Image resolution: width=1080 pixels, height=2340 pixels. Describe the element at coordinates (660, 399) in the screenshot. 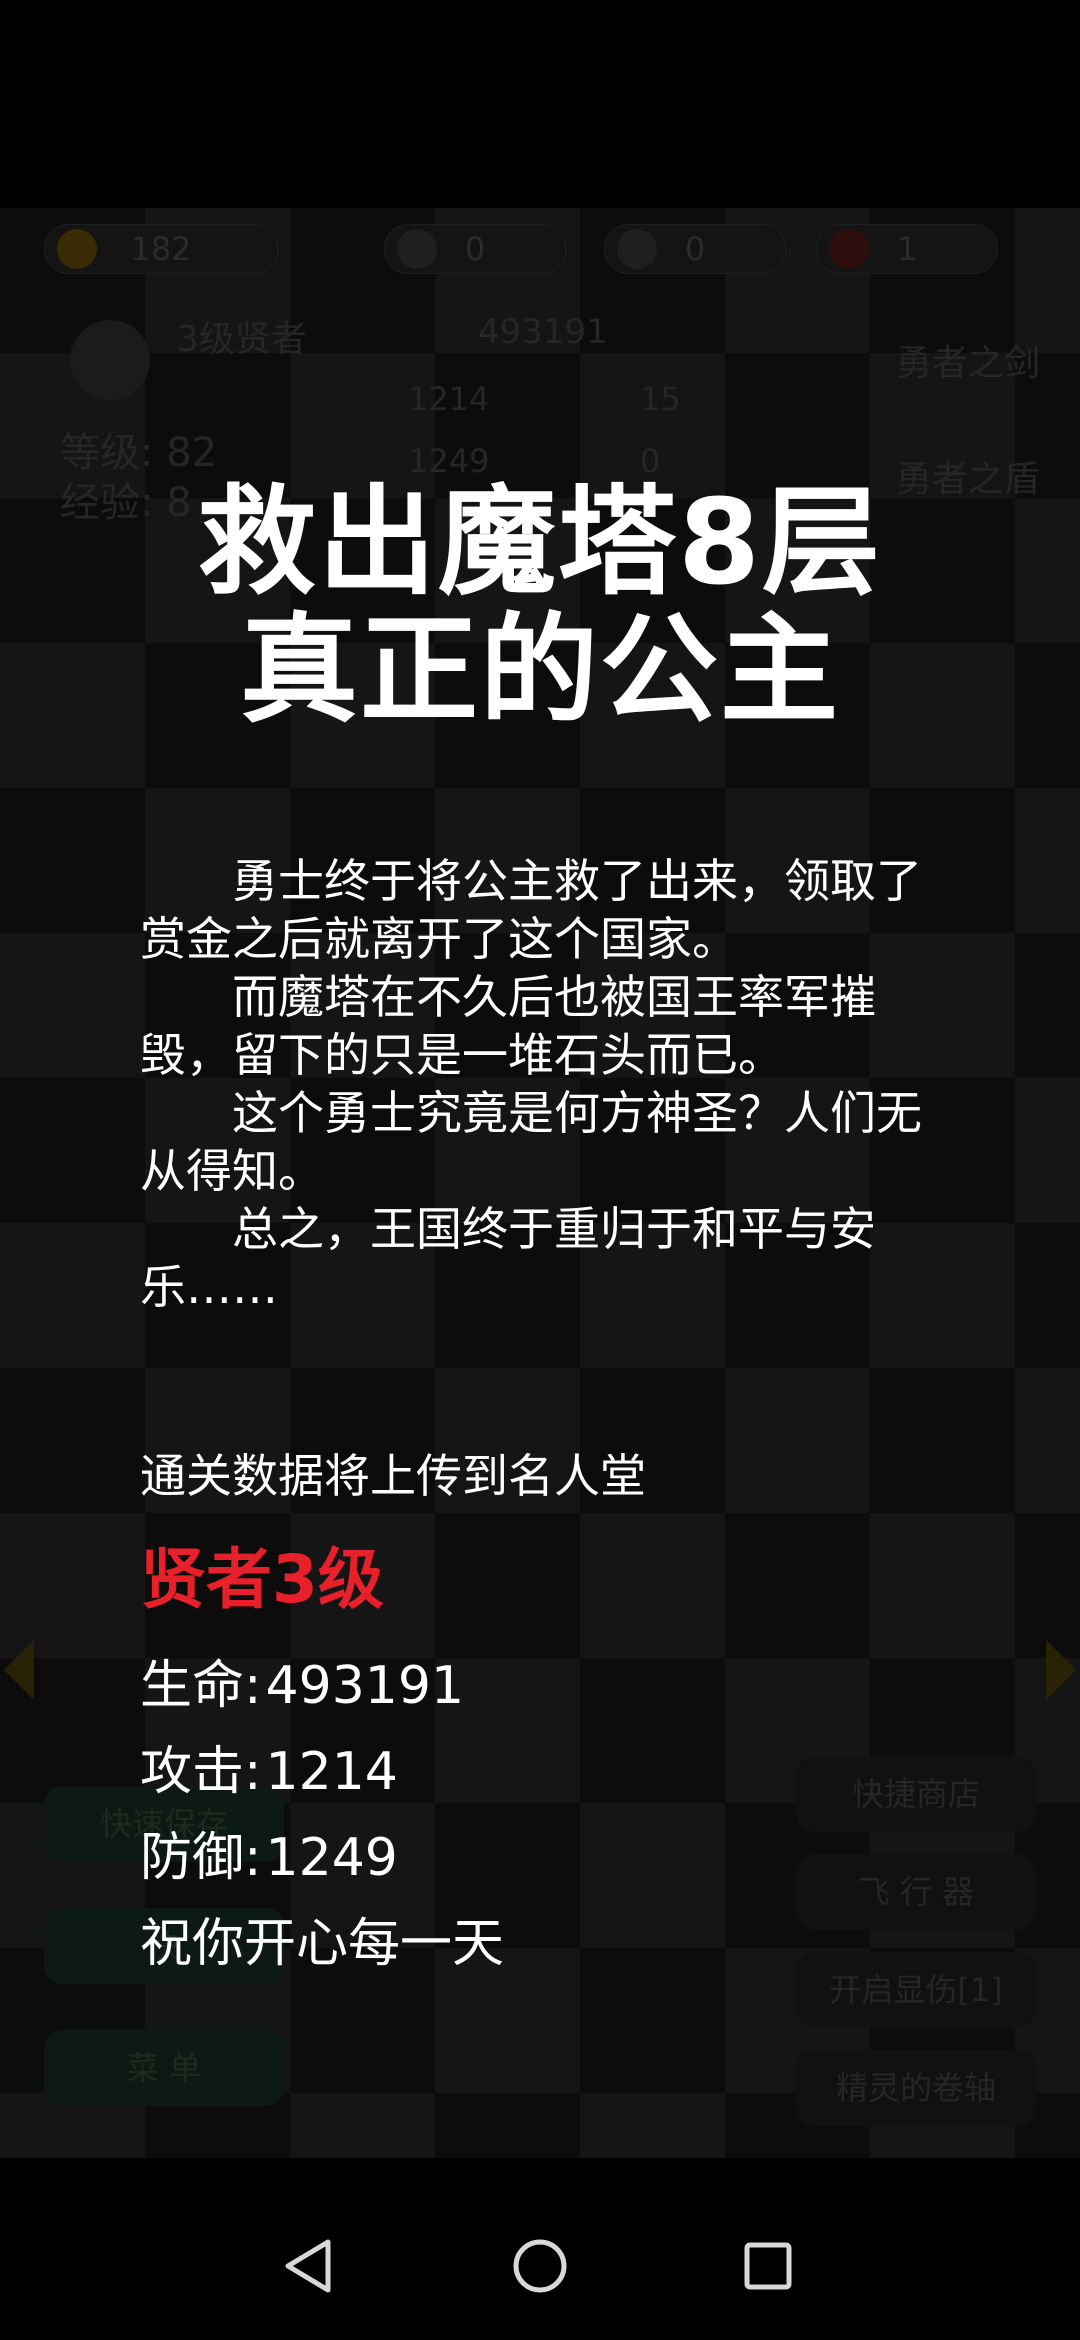

I see `hero-stat-a: 15` at that location.